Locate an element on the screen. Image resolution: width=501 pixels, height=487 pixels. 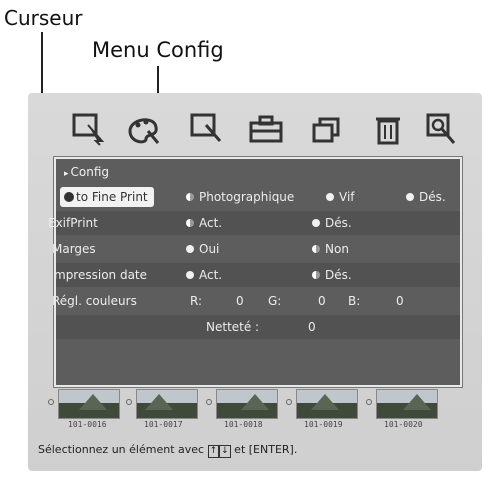
menu-config-callout: Menu Config is located at coordinates (158, 50).